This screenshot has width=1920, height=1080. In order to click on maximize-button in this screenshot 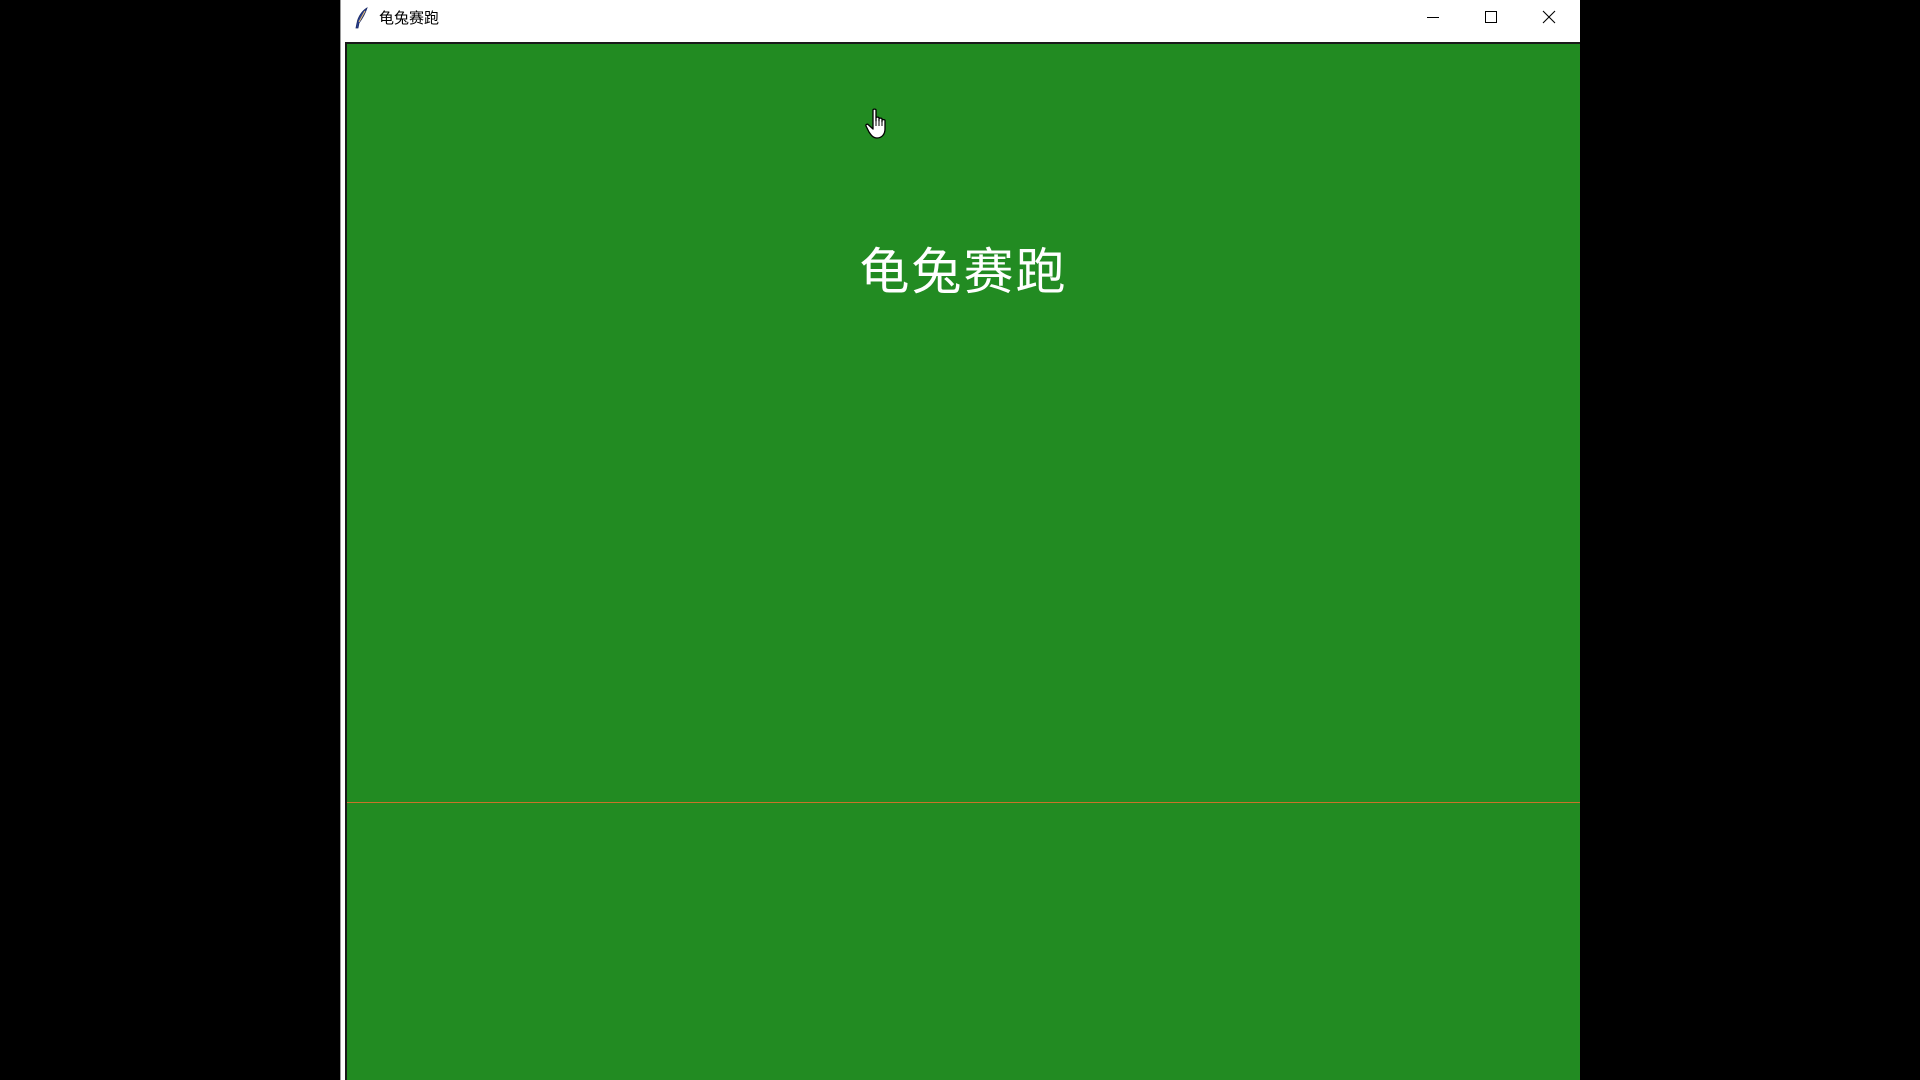, I will do `click(1491, 17)`.